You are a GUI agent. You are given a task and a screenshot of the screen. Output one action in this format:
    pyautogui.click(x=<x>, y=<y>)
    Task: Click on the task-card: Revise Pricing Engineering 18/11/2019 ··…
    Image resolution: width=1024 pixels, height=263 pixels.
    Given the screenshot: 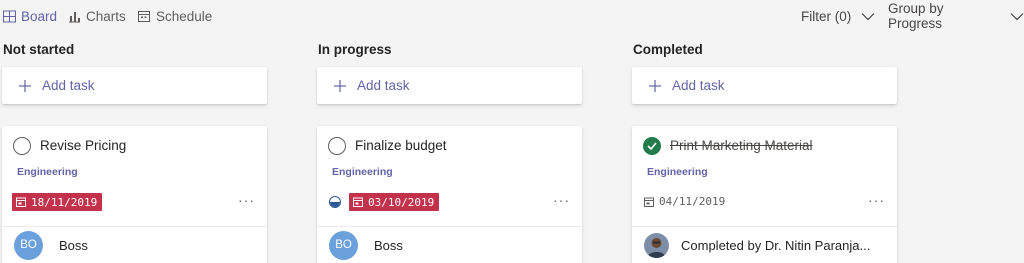 What is the action you would take?
    pyautogui.click(x=134, y=194)
    